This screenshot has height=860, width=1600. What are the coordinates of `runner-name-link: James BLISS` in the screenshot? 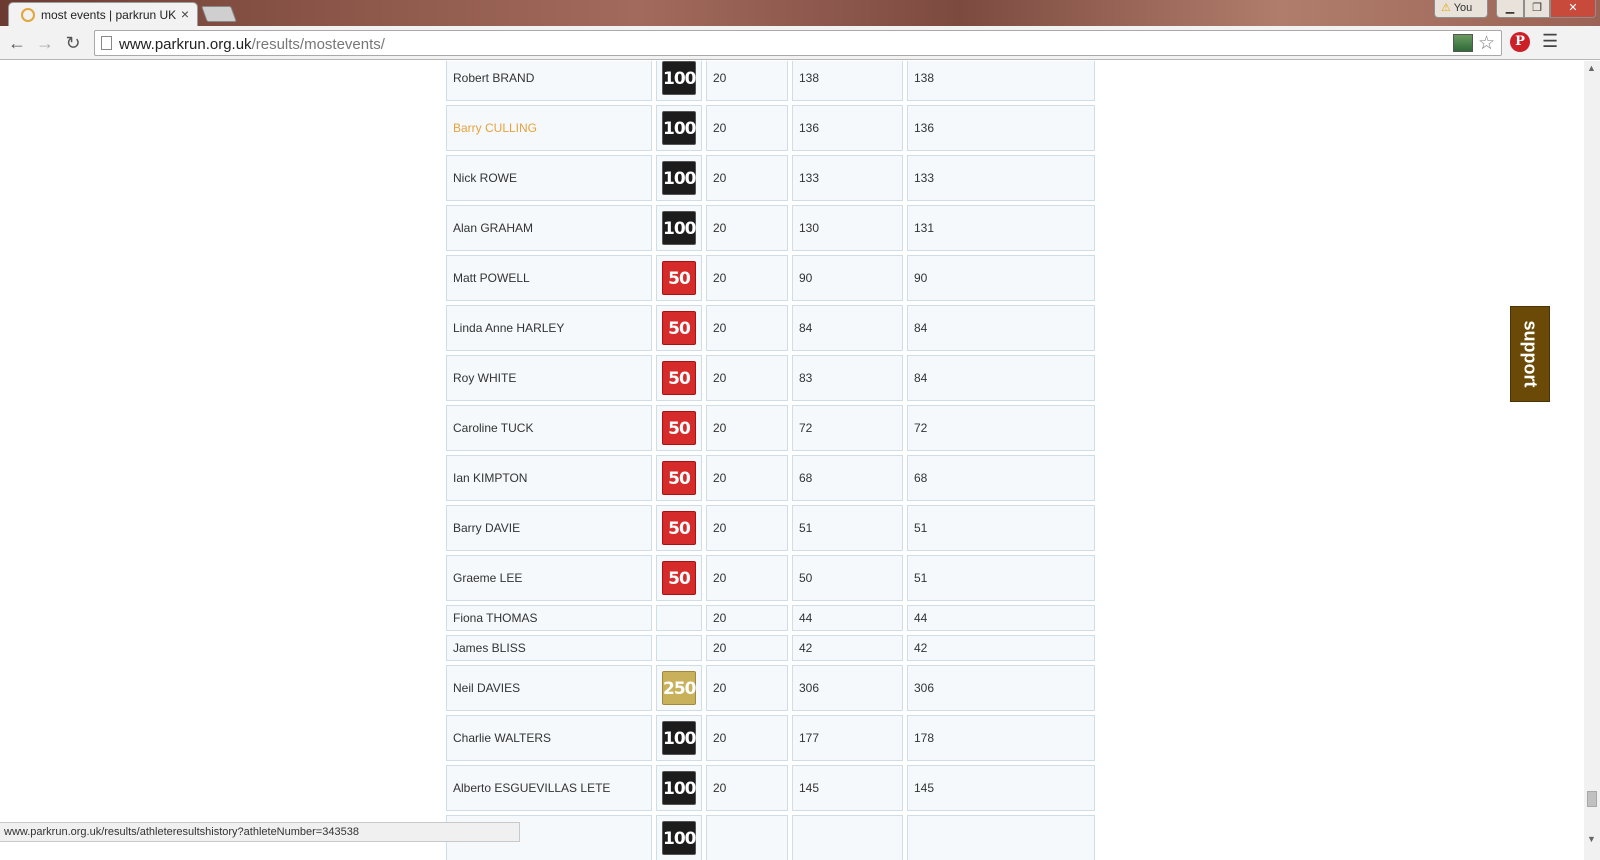 It's located at (489, 648).